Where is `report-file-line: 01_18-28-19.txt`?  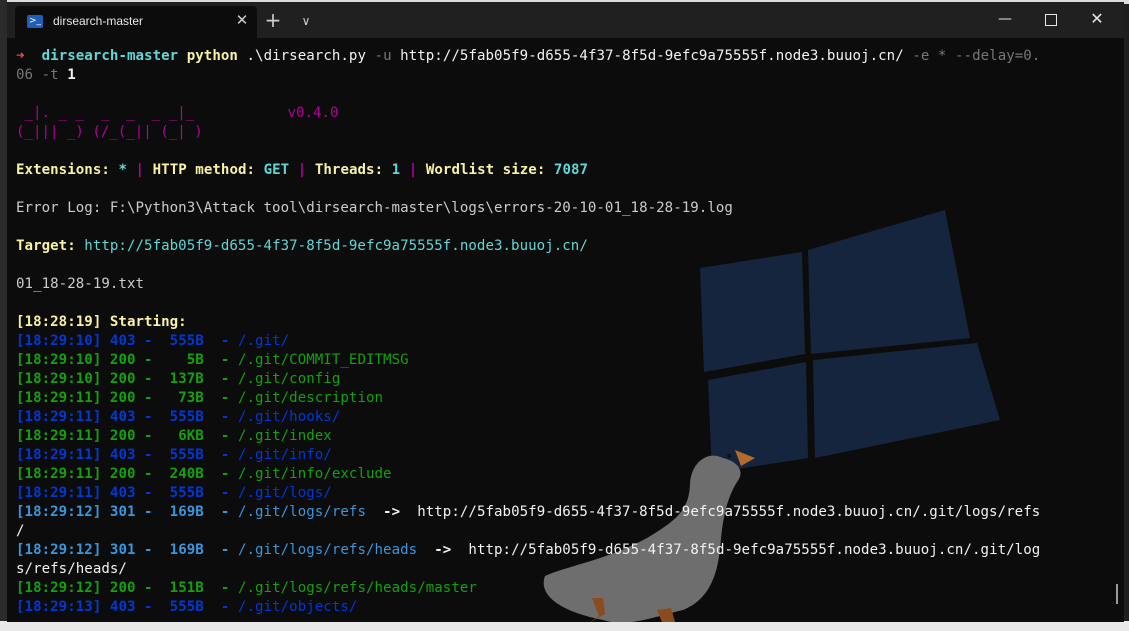 report-file-line: 01_18-28-19.txt is located at coordinates (80, 284).